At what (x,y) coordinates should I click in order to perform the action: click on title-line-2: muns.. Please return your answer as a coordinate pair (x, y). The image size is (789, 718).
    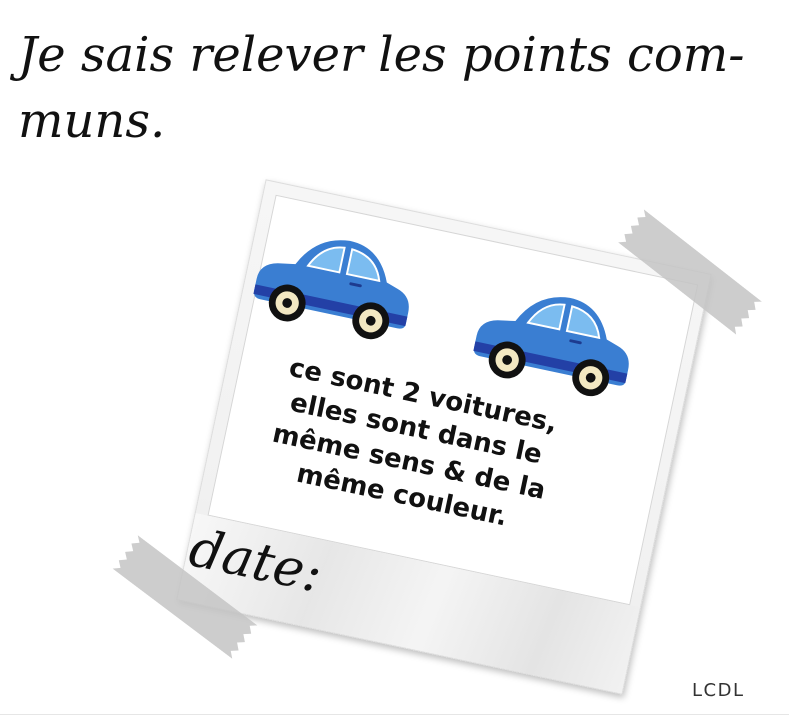
    Looking at the image, I should click on (92, 121).